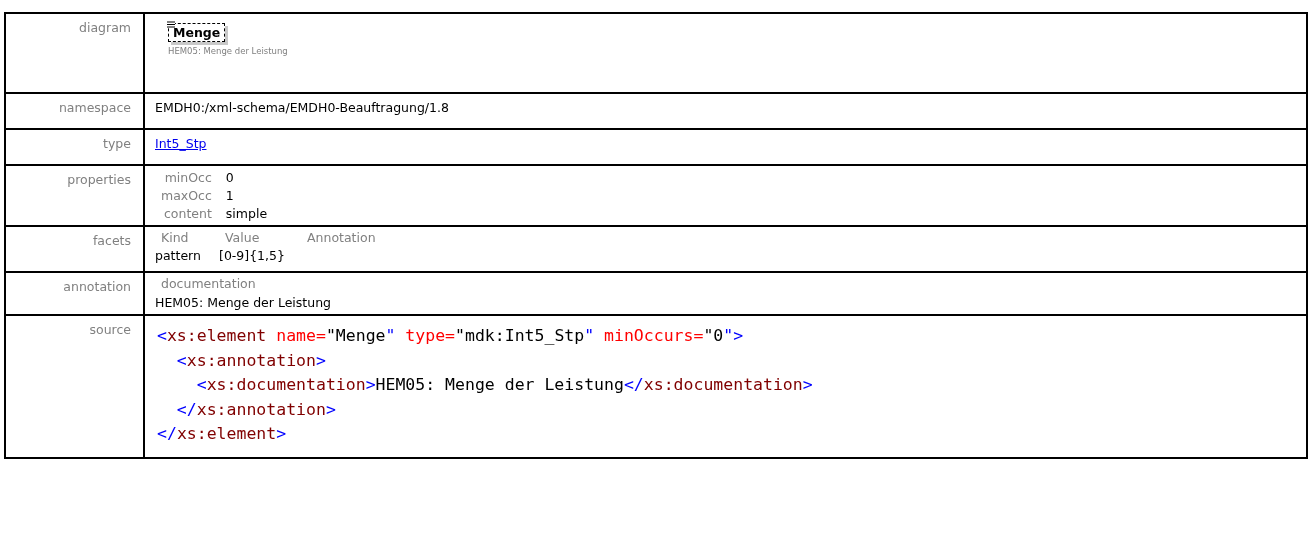 Image resolution: width=1312 pixels, height=560 pixels. I want to click on annotation-text: HEM05: Menge der Leistung, so click(243, 302).